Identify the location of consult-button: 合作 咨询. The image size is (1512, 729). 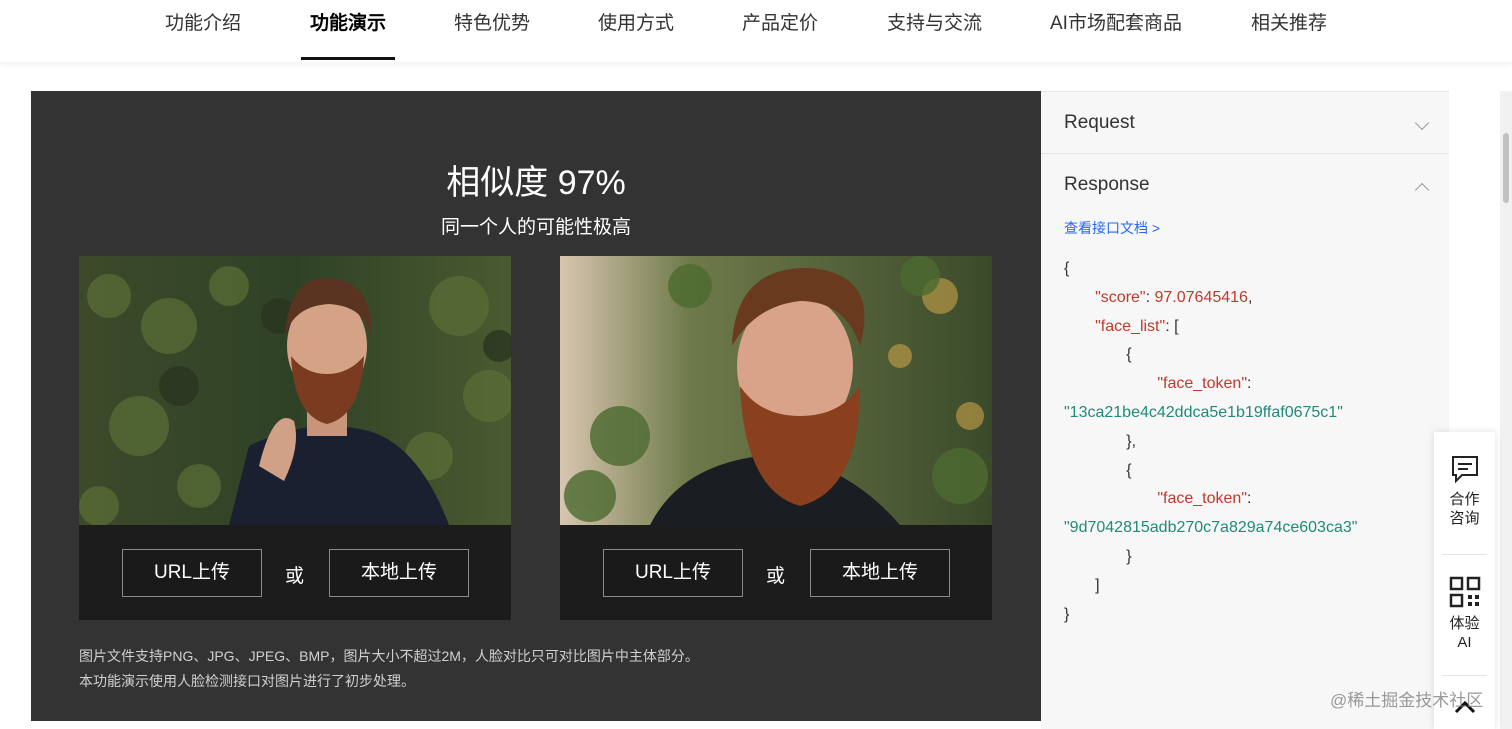
(1464, 491).